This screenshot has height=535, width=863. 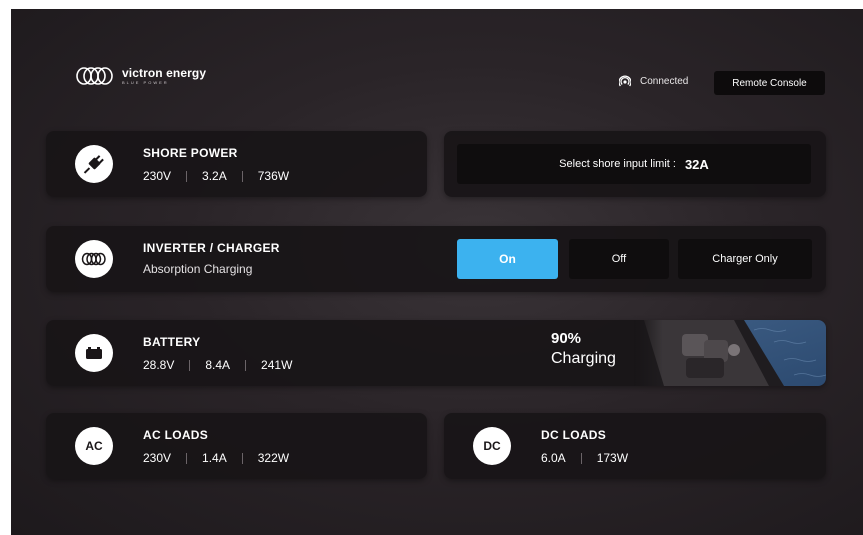 What do you see at coordinates (172, 342) in the screenshot?
I see `battery-title: BATTERY` at bounding box center [172, 342].